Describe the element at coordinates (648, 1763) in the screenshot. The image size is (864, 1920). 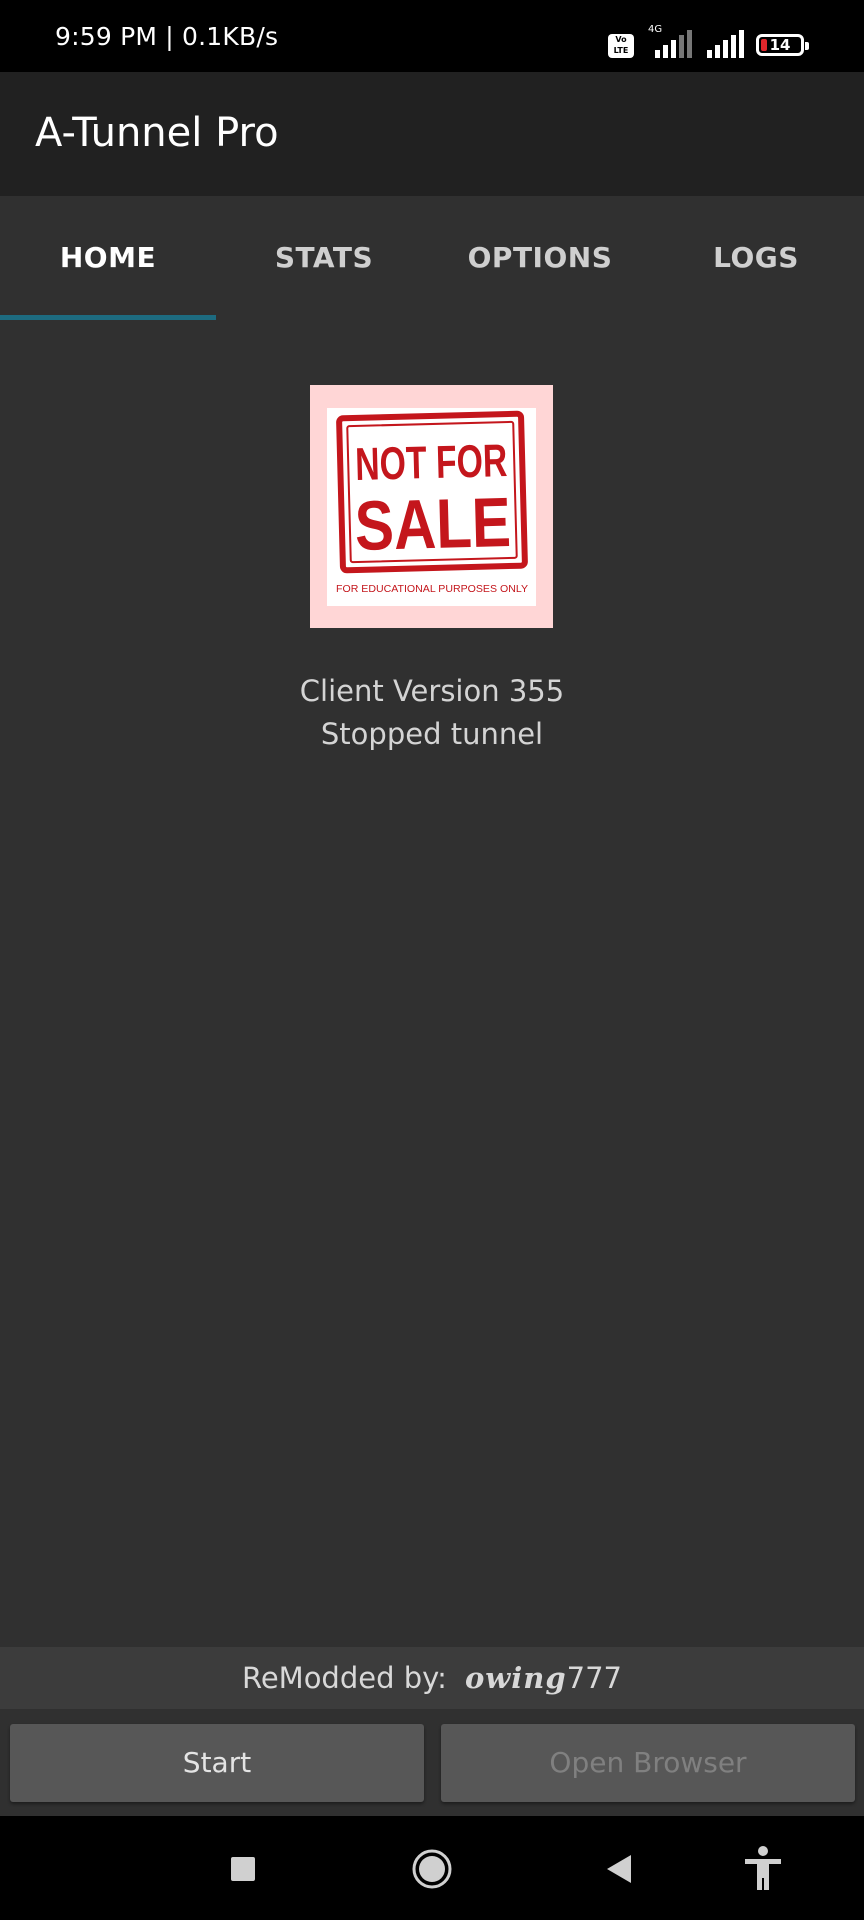
I see `open-browser-button: Open Browser` at that location.